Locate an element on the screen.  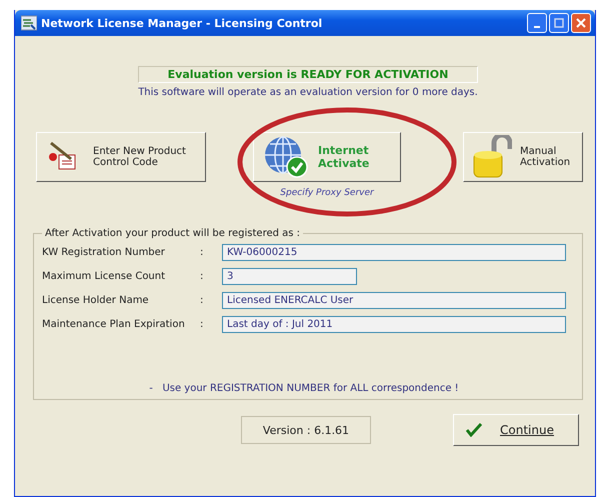
field-label: KW Registration Number is located at coordinates (104, 252).